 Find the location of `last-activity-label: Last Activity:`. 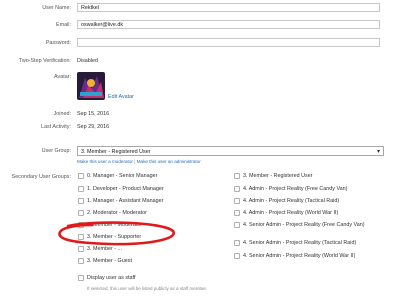

last-activity-label: Last Activity: is located at coordinates (56, 127).